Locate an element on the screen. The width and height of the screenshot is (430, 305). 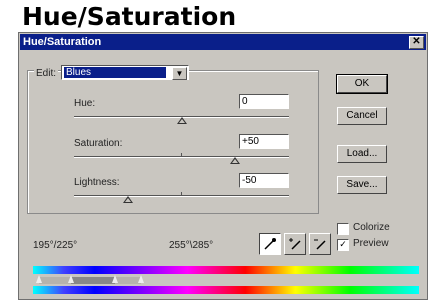
cancel-button: Cancel is located at coordinates (362, 116).